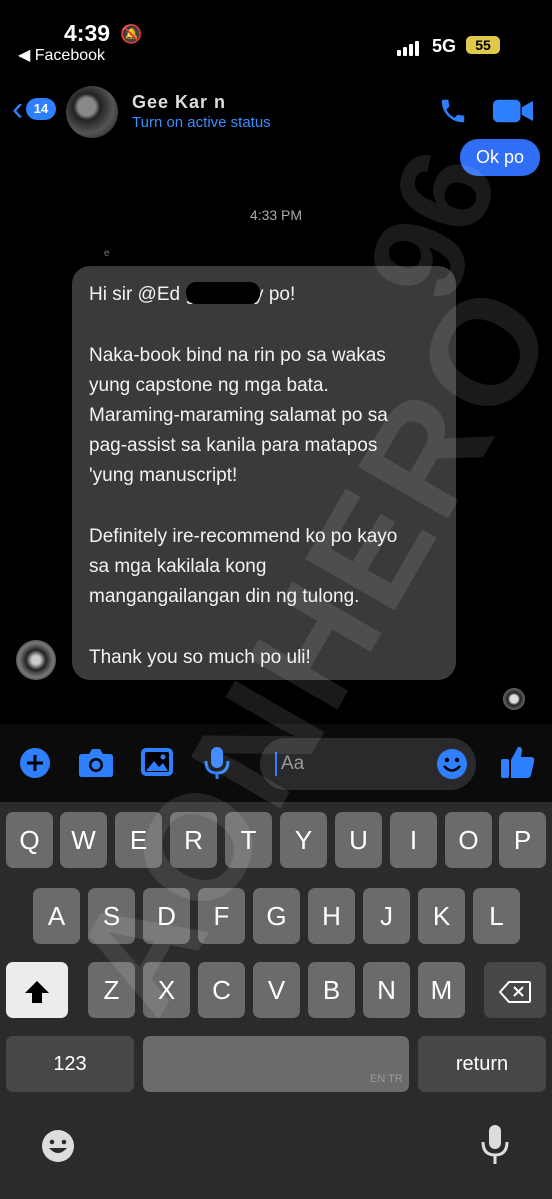 The height and width of the screenshot is (1199, 552). Describe the element at coordinates (166, 916) in the screenshot. I see `key-d: D` at that location.